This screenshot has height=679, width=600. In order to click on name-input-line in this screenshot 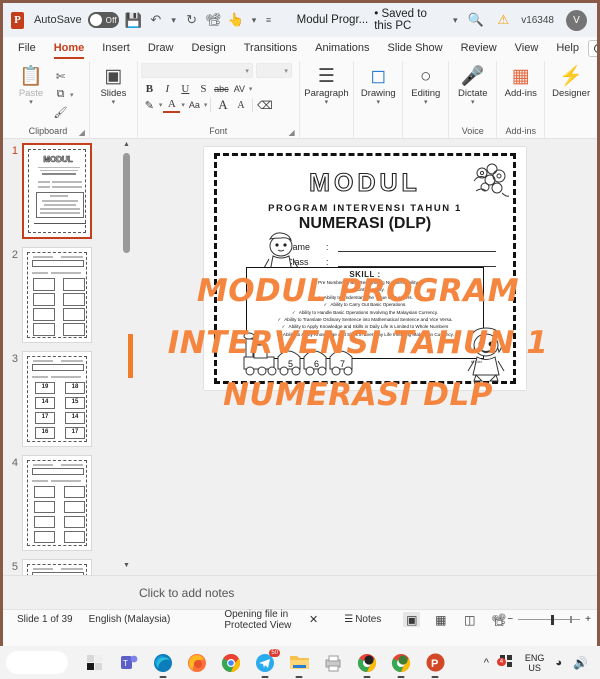, I will do `click(417, 247)`.